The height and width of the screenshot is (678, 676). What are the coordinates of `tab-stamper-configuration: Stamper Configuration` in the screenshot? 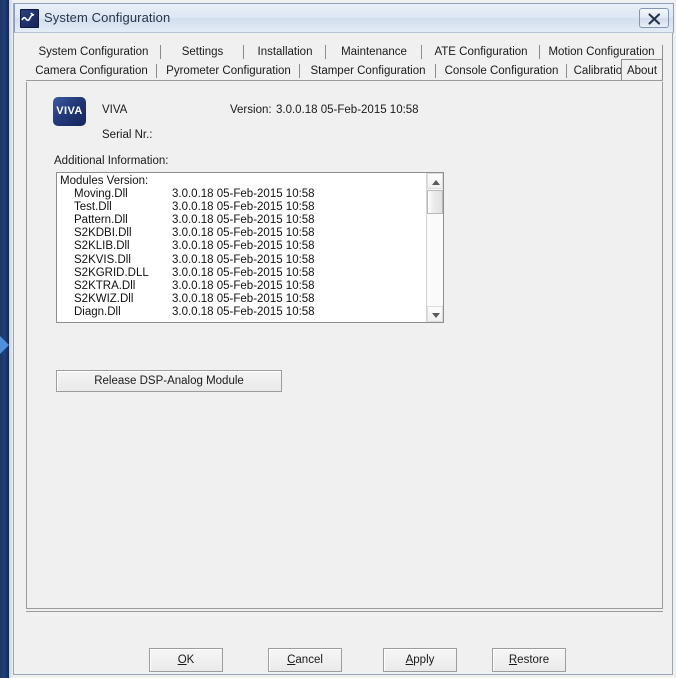 It's located at (368, 71).